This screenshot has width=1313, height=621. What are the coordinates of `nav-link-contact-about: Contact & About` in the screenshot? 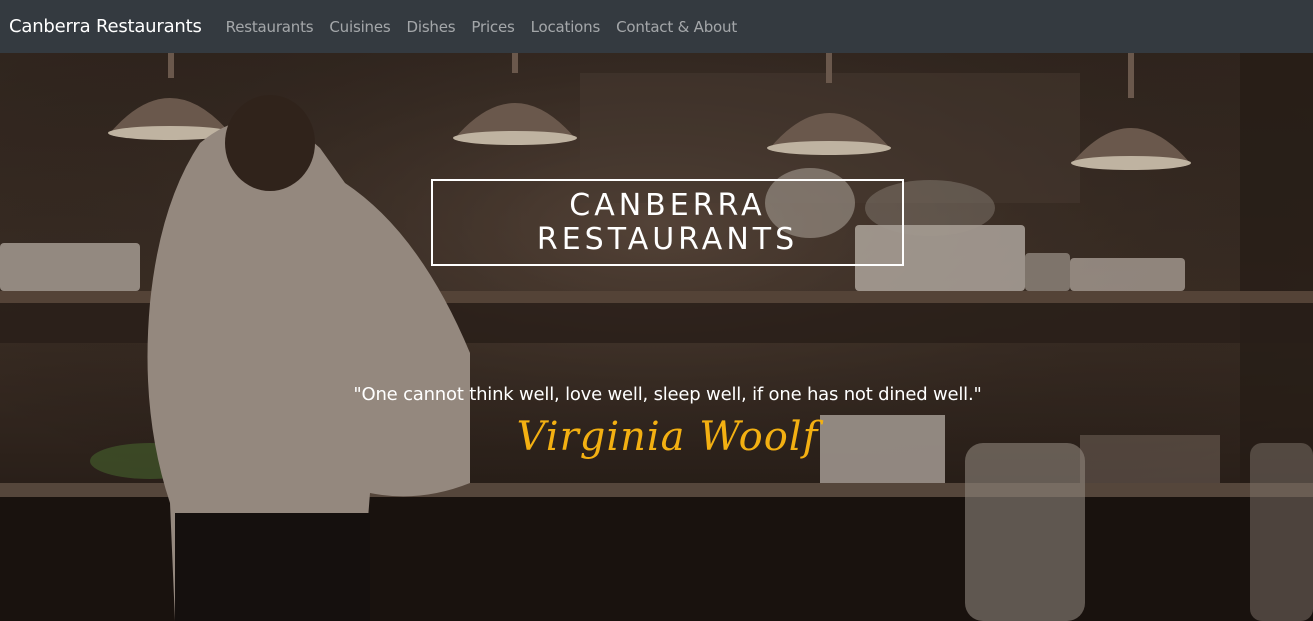 It's located at (676, 27).